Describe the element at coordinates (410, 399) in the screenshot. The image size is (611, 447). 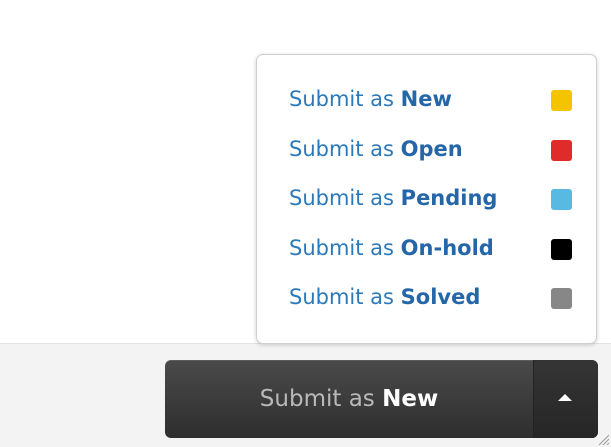
I see `submit-button-status: New` at that location.